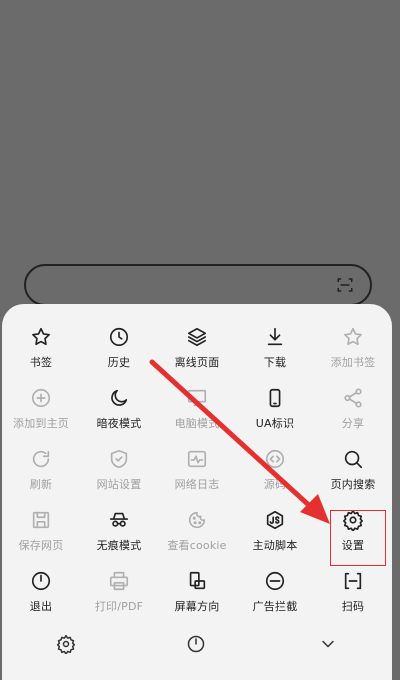  I want to click on menu-item: 扫码, so click(353, 598).